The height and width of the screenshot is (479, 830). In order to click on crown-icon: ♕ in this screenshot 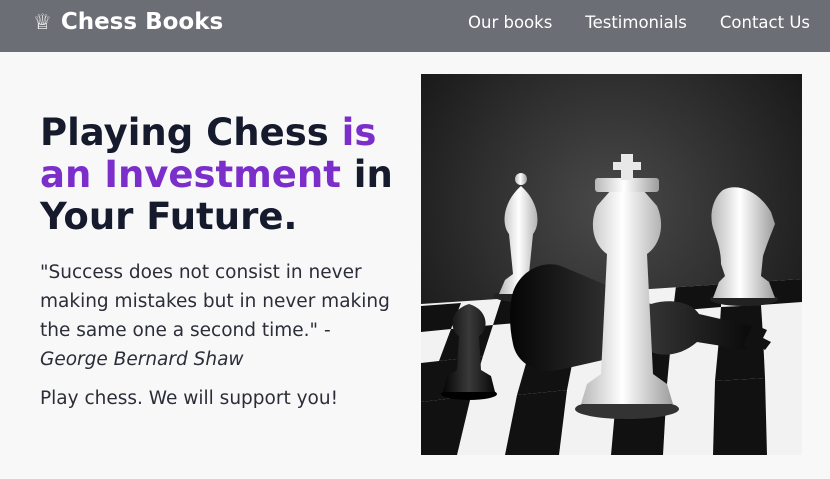, I will do `click(42, 21)`.